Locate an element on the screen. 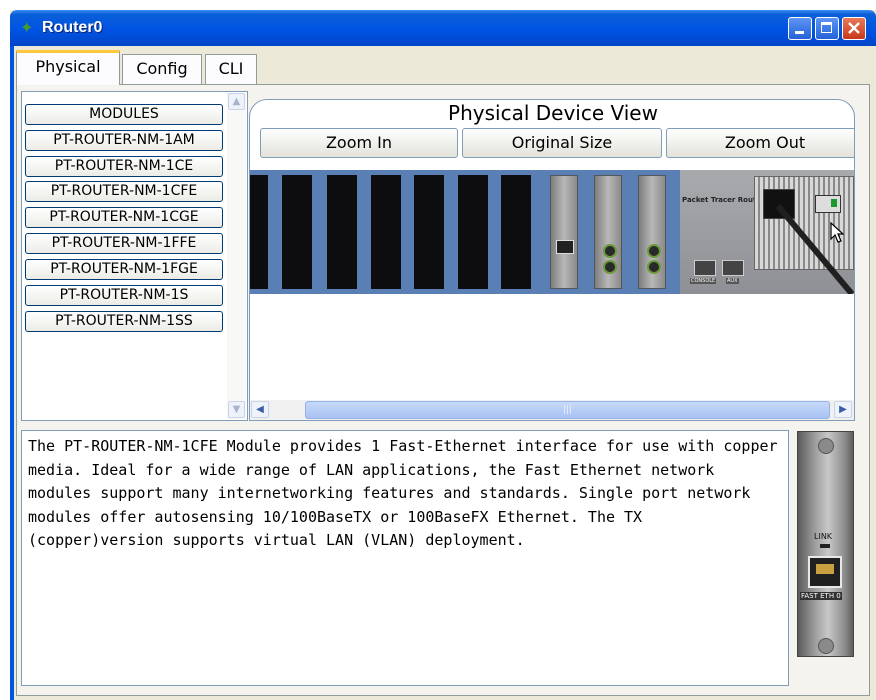 The image size is (876, 700). minimize-icon is located at coordinates (799, 32).